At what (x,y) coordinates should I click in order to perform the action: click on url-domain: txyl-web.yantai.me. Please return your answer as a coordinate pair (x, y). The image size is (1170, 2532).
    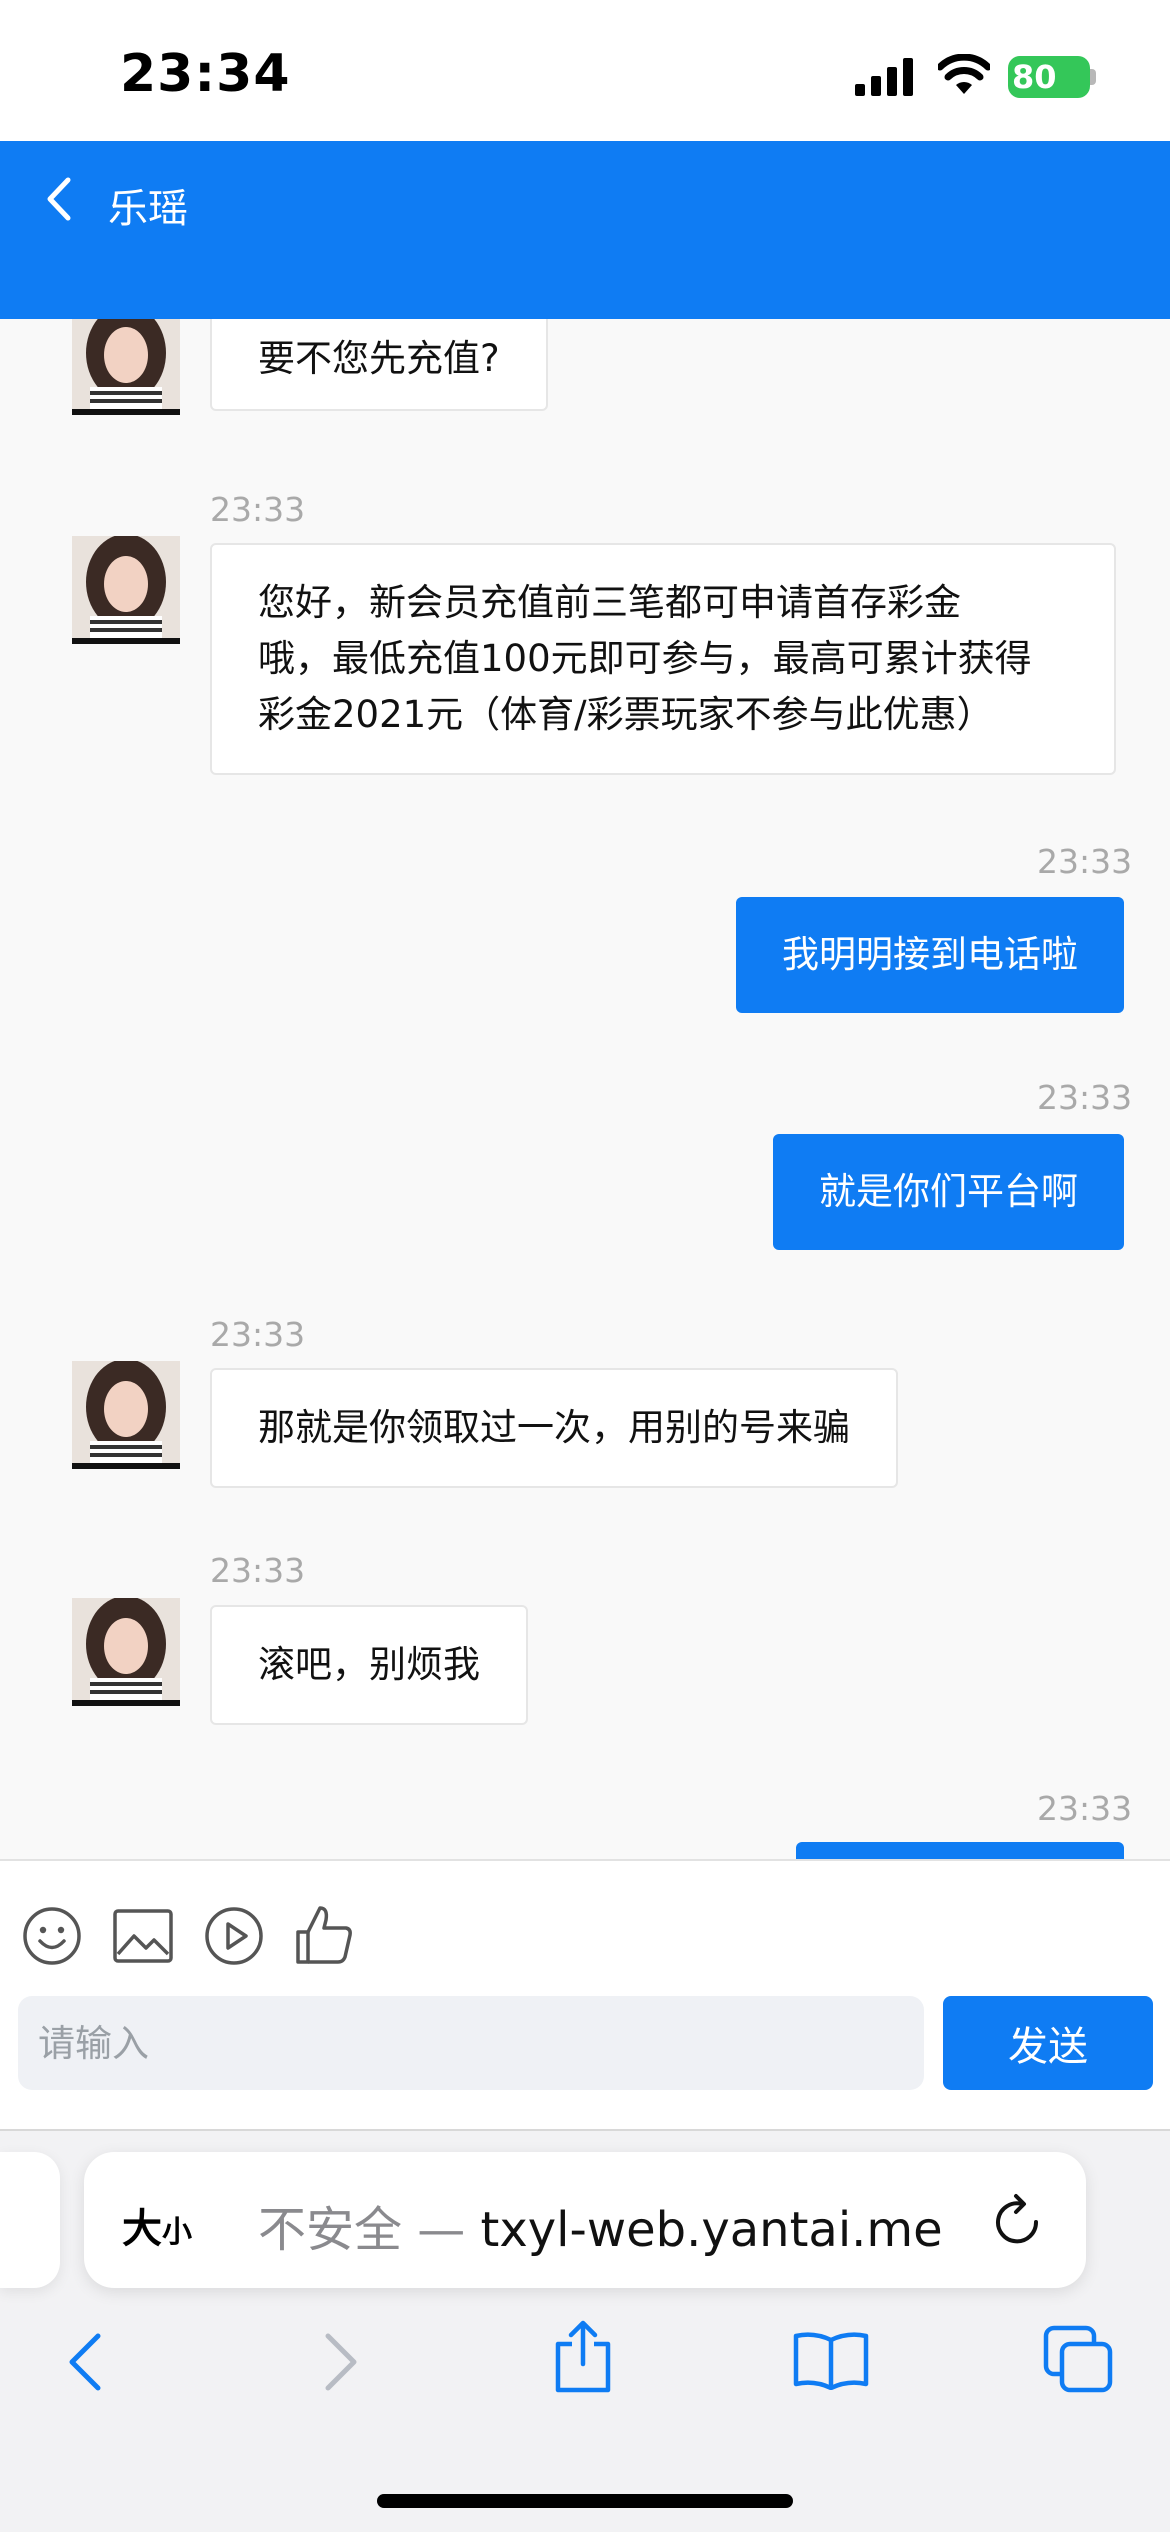
    Looking at the image, I should click on (711, 2230).